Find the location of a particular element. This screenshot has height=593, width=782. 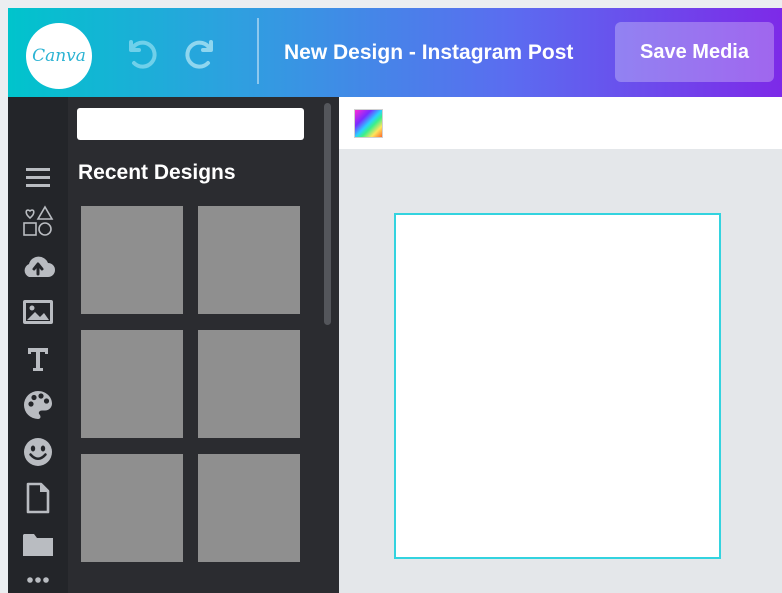

folder-icon is located at coordinates (38, 545).